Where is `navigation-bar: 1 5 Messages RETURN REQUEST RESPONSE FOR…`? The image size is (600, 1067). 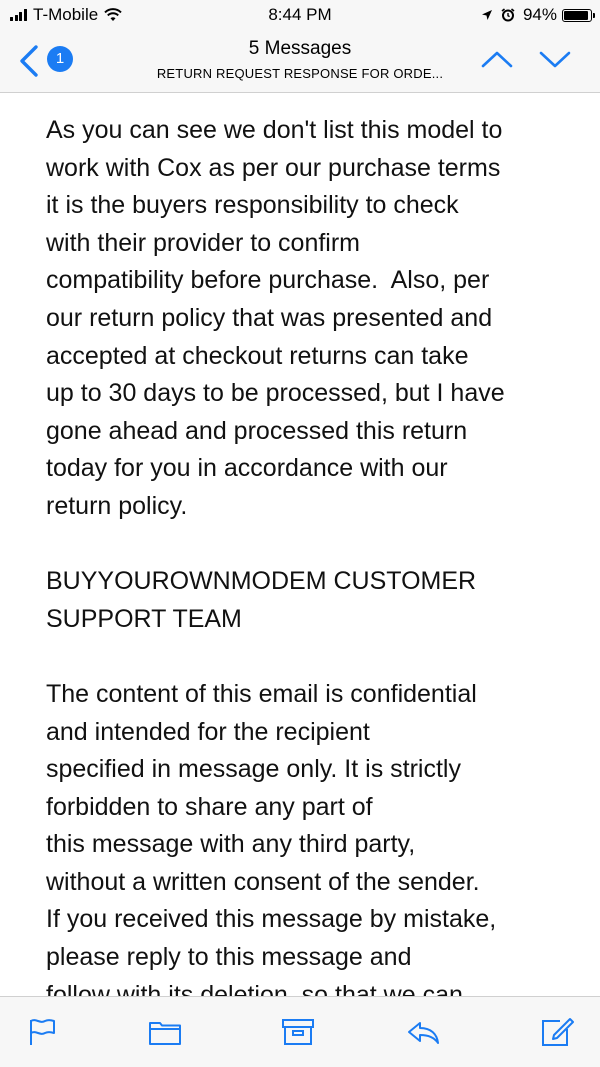 navigation-bar: 1 5 Messages RETURN REQUEST RESPONSE FOR… is located at coordinates (300, 61).